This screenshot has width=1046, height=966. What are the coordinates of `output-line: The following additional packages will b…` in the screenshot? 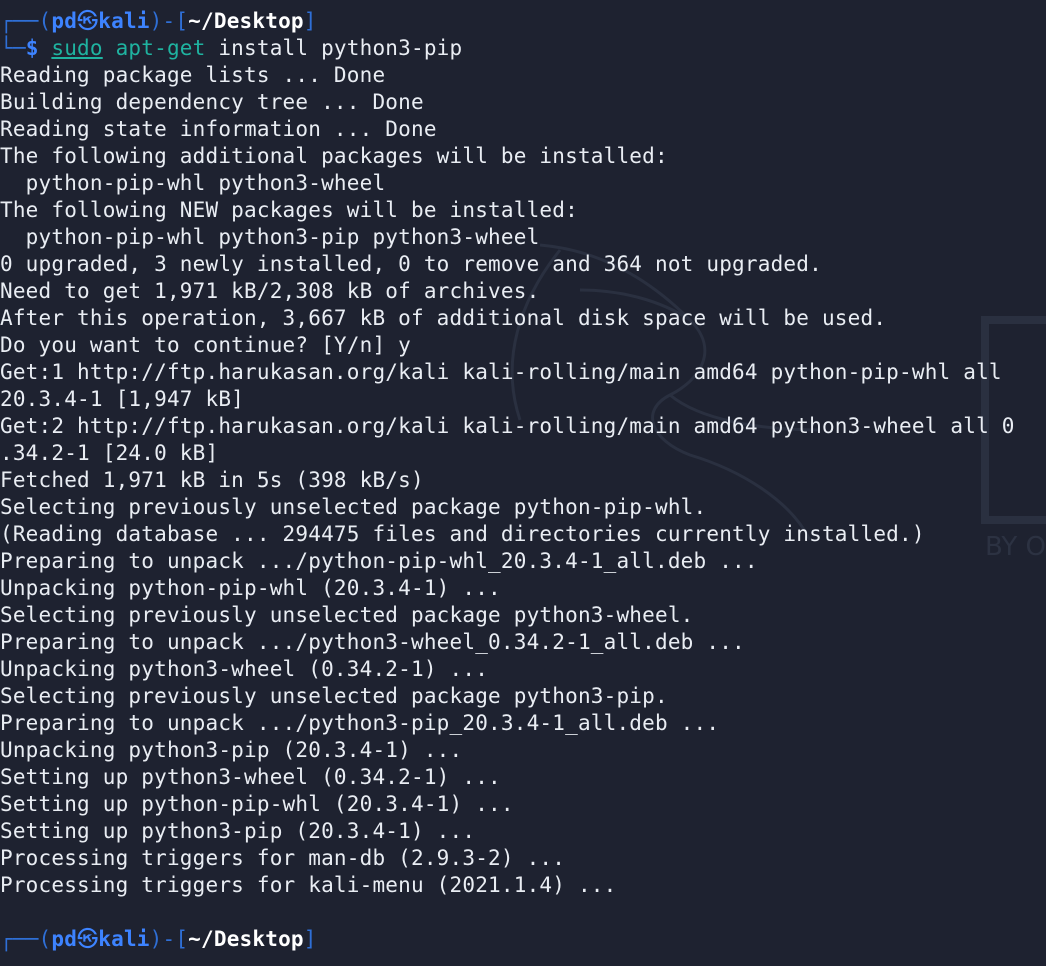 It's located at (334, 156).